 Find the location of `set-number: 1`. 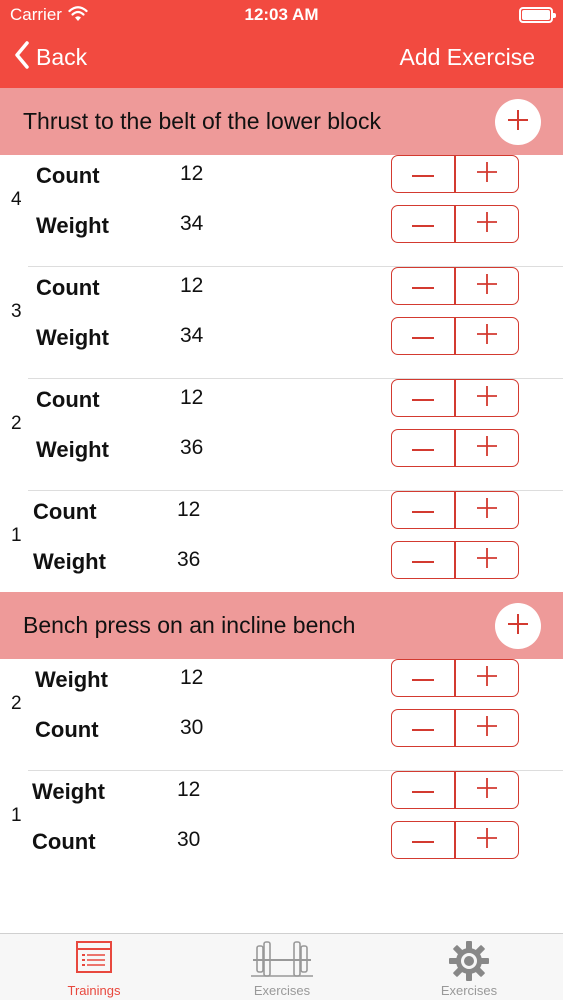

set-number: 1 is located at coordinates (16, 815).